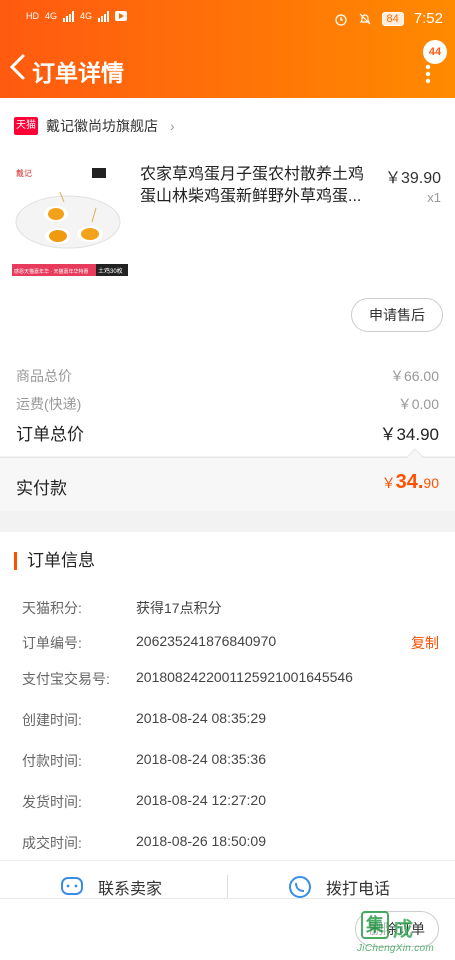  Describe the element at coordinates (86, 16) in the screenshot. I see `signal-4g-label-2: 4G` at that location.